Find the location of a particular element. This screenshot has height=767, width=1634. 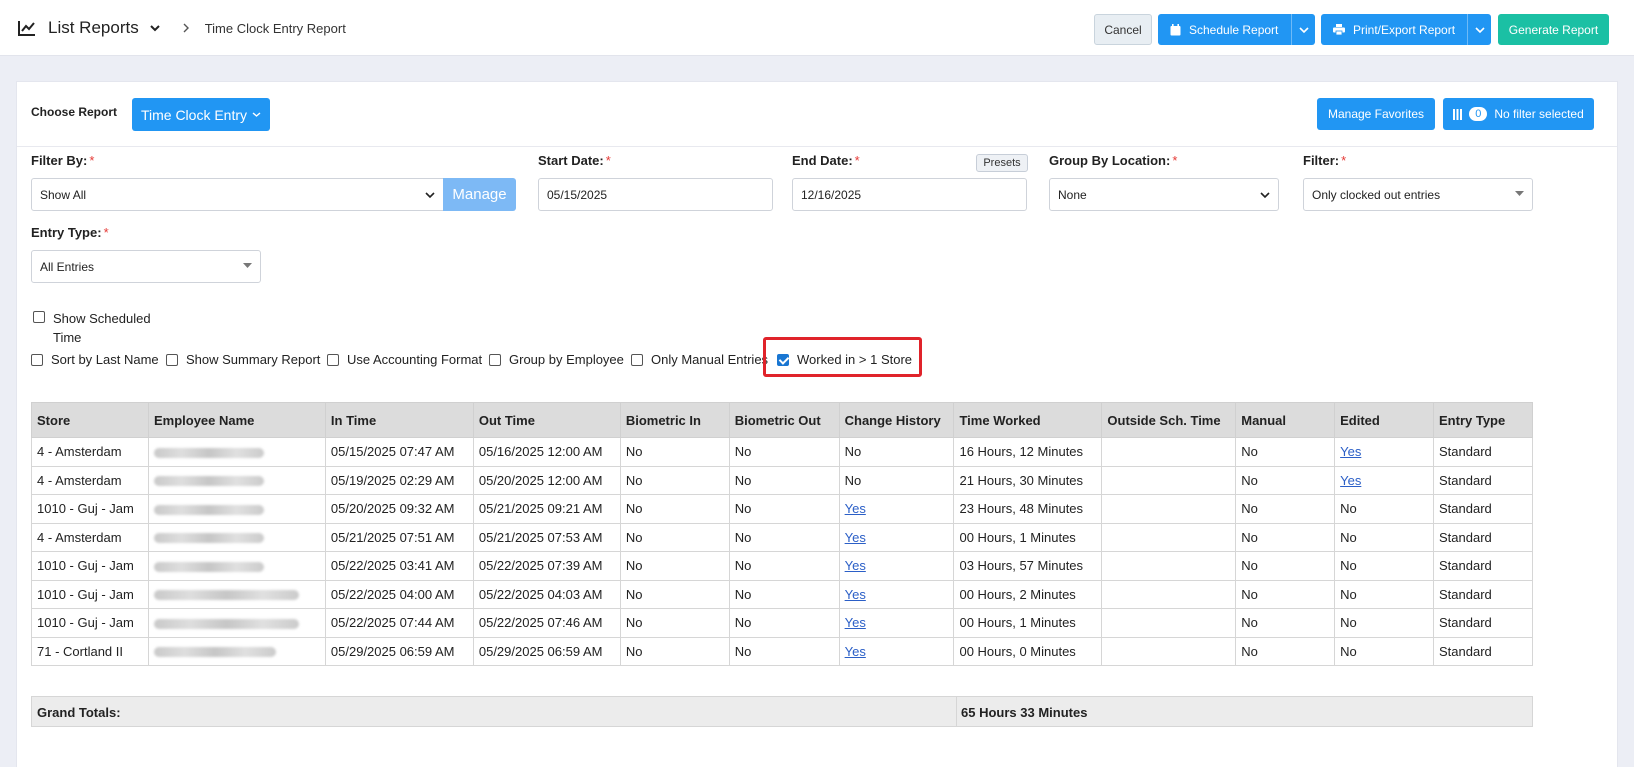

column-header: In Time is located at coordinates (399, 420).